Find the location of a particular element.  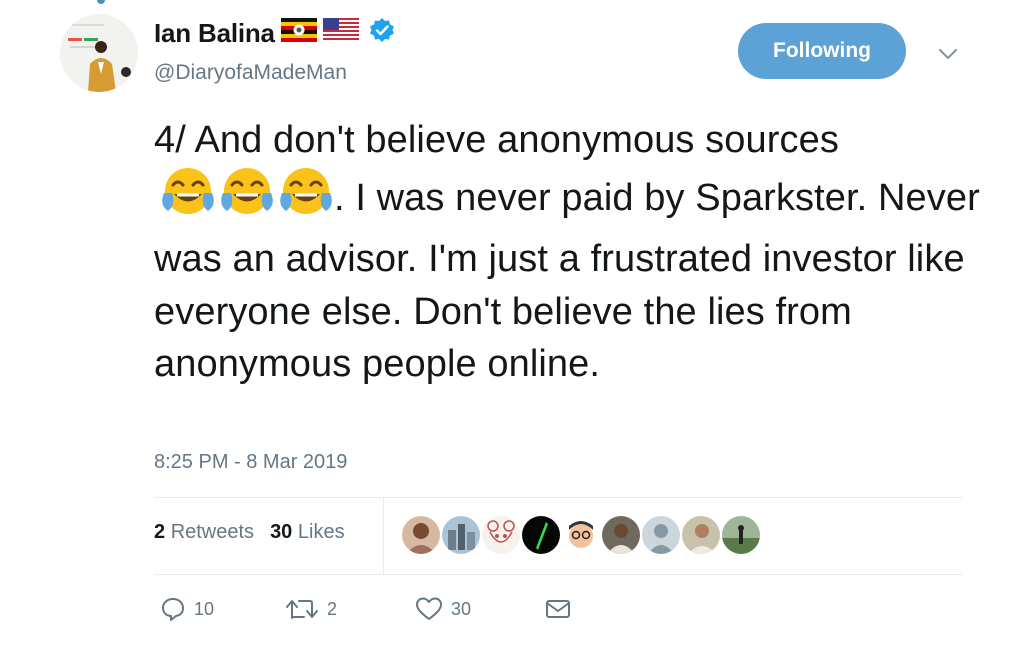

retweets-stat: 2 Retweets is located at coordinates (204, 532).